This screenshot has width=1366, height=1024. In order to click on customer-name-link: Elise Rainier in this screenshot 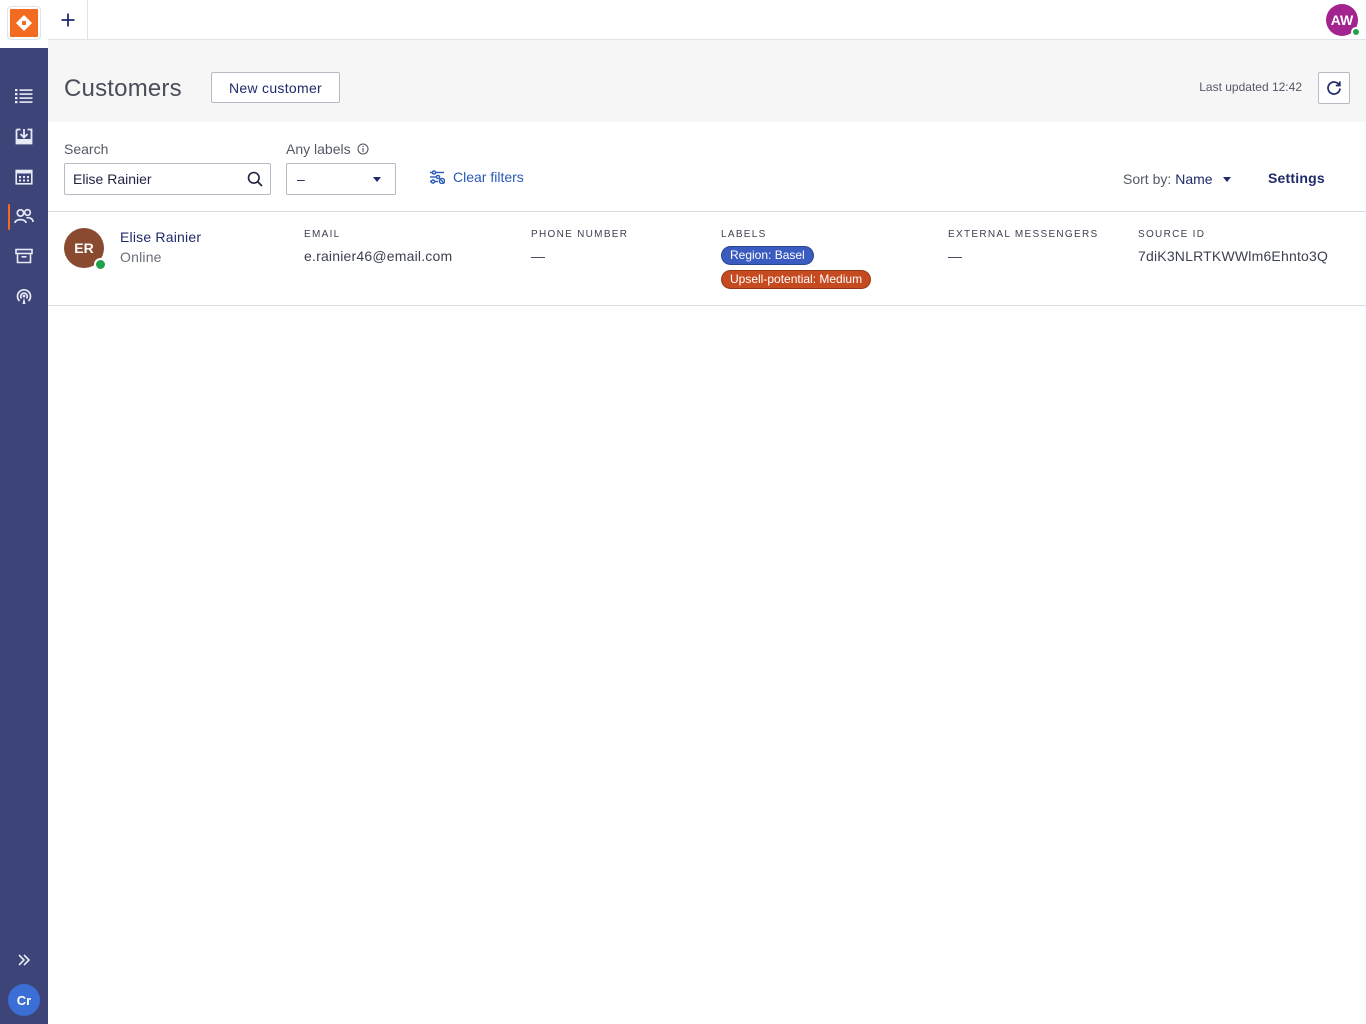, I will do `click(160, 237)`.